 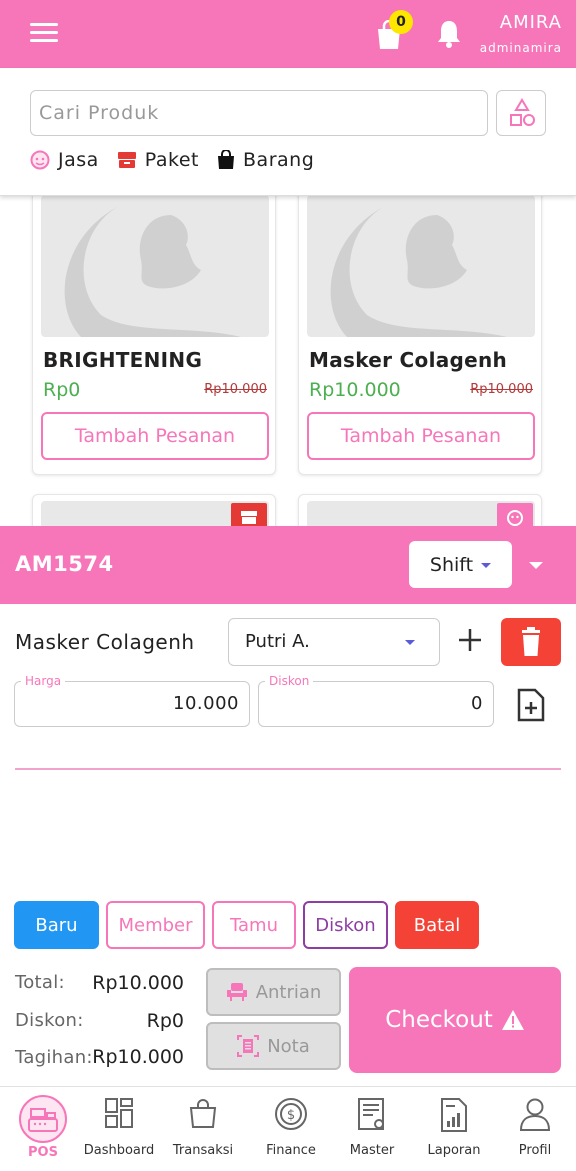 I want to click on delete-item-button, so click(x=531, y=642).